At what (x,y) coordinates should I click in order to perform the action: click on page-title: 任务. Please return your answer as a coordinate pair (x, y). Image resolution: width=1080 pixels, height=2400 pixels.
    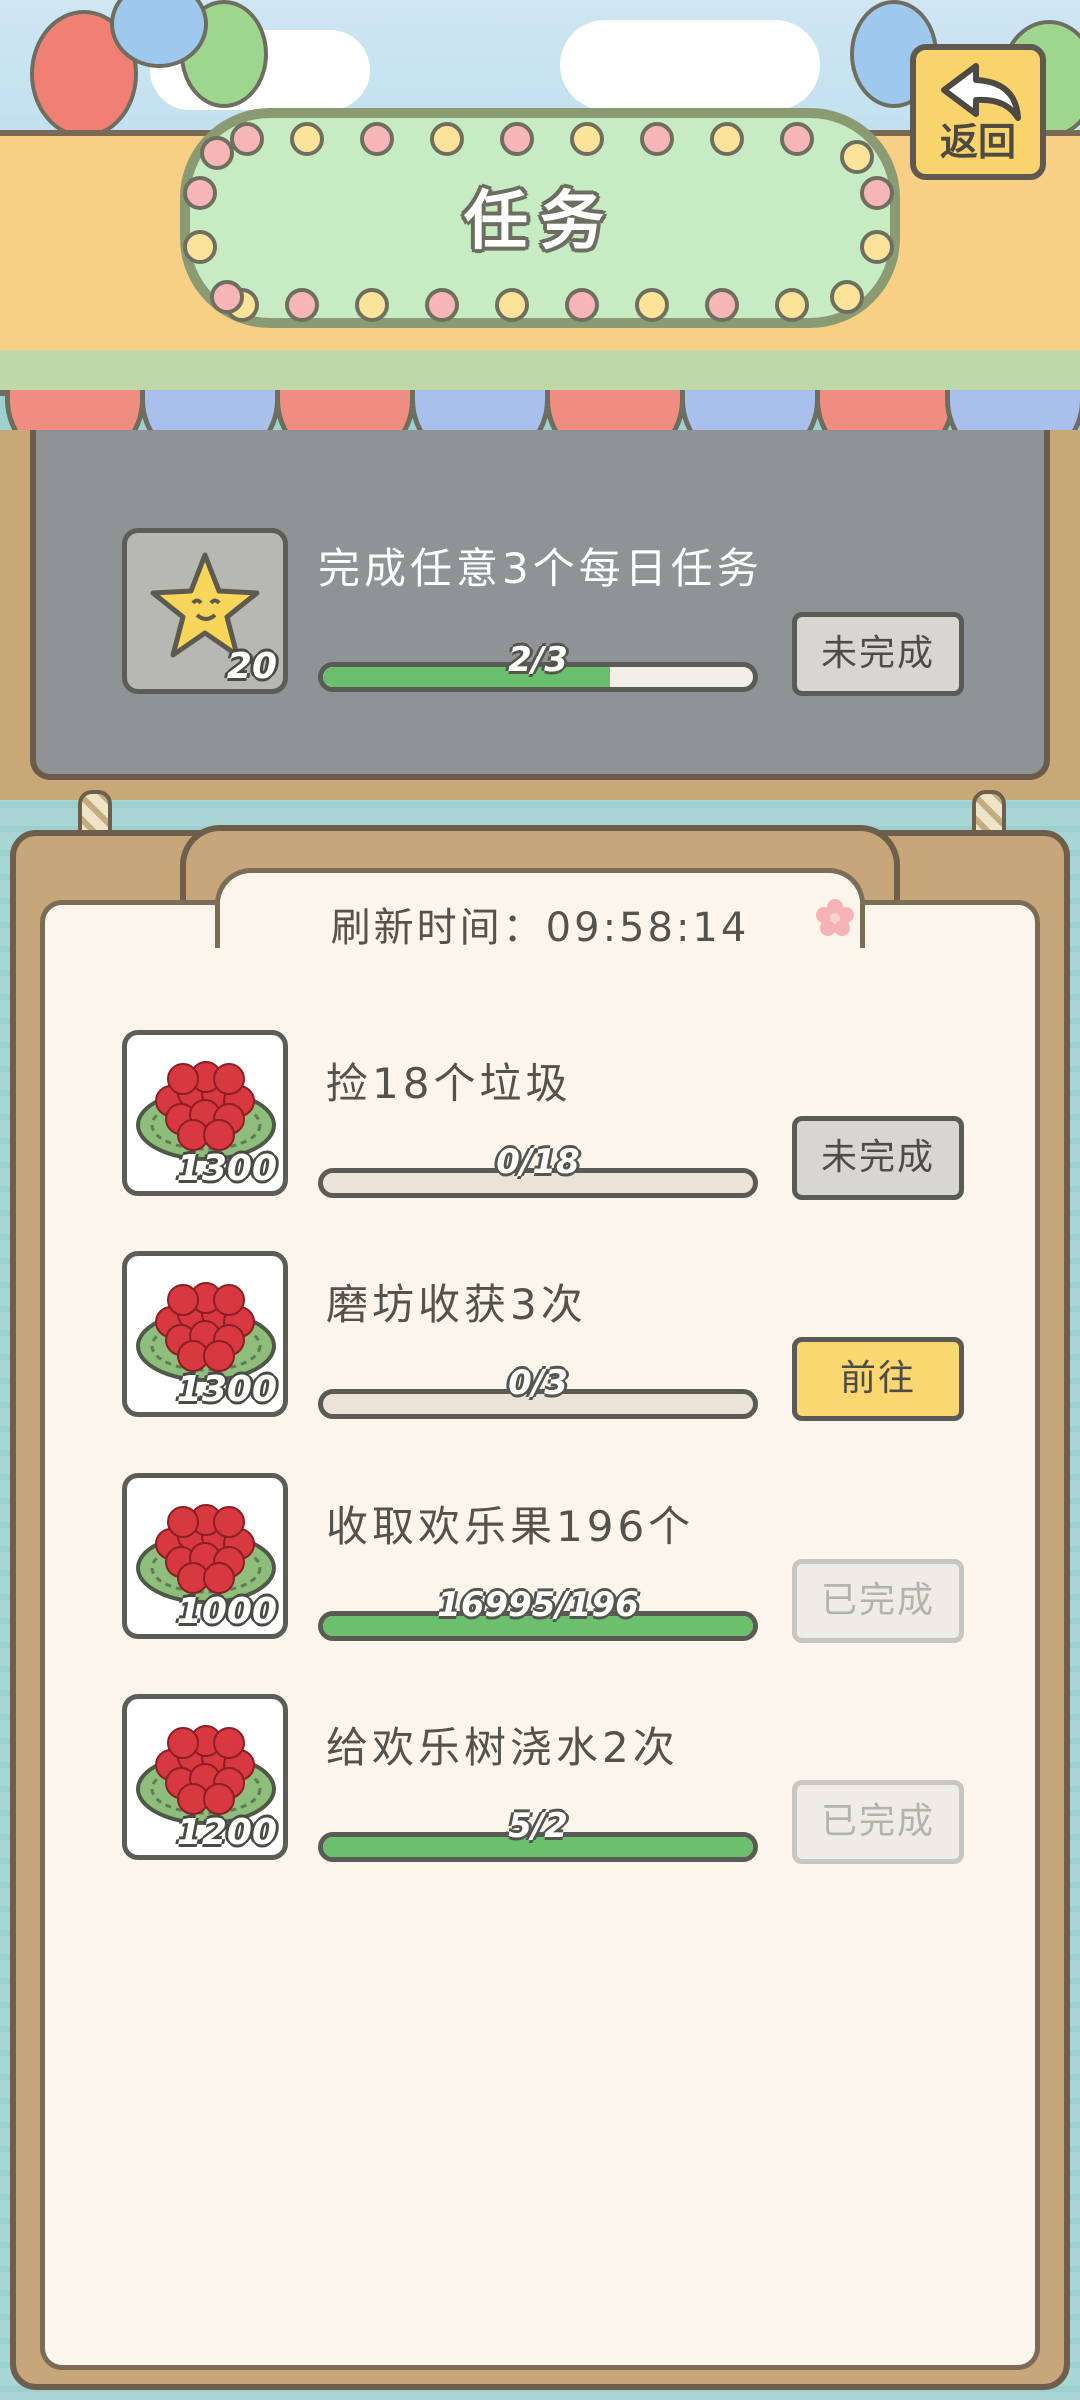
    Looking at the image, I should click on (540, 222).